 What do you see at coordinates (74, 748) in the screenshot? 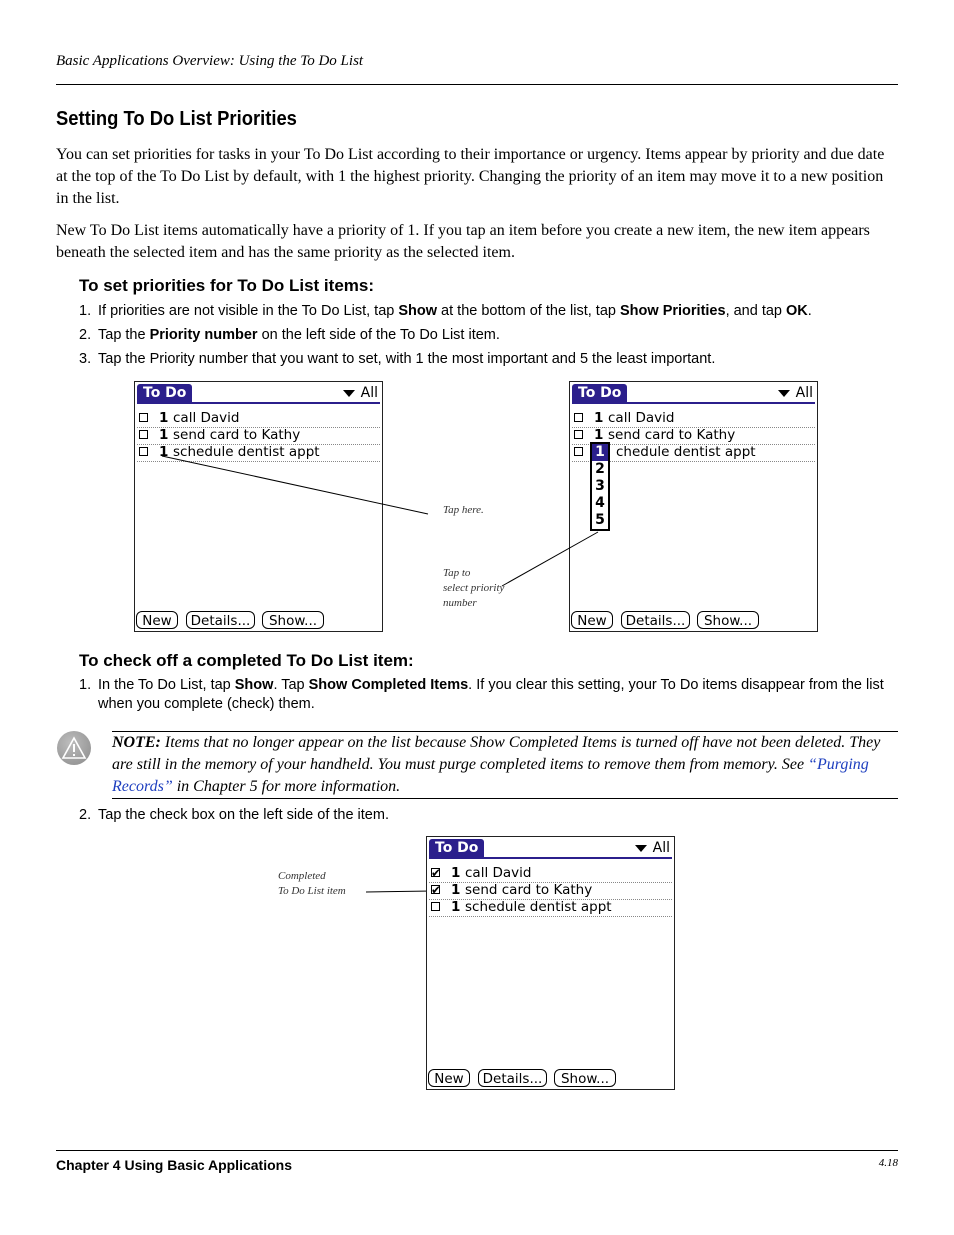
I see `warning-icon` at bounding box center [74, 748].